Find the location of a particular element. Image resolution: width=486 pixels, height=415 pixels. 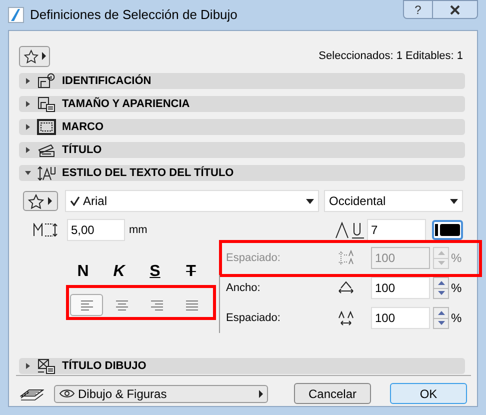

app-icon is located at coordinates (16, 15).